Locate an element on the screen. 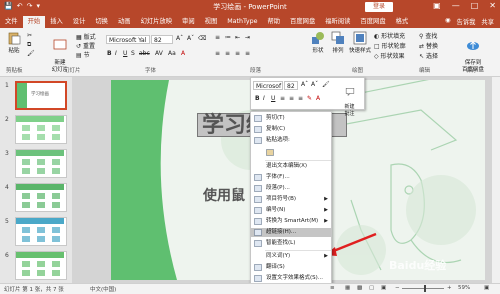  shape-fill-button: ◐ 形状填充 is located at coordinates (389, 35).